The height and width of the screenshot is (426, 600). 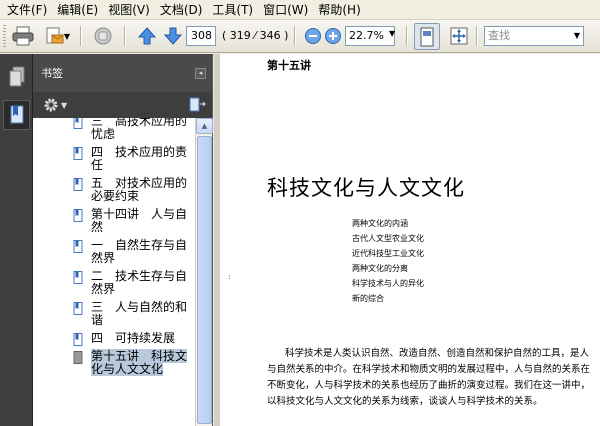 I want to click on lecture-heading: 第十五讲, so click(x=289, y=65).